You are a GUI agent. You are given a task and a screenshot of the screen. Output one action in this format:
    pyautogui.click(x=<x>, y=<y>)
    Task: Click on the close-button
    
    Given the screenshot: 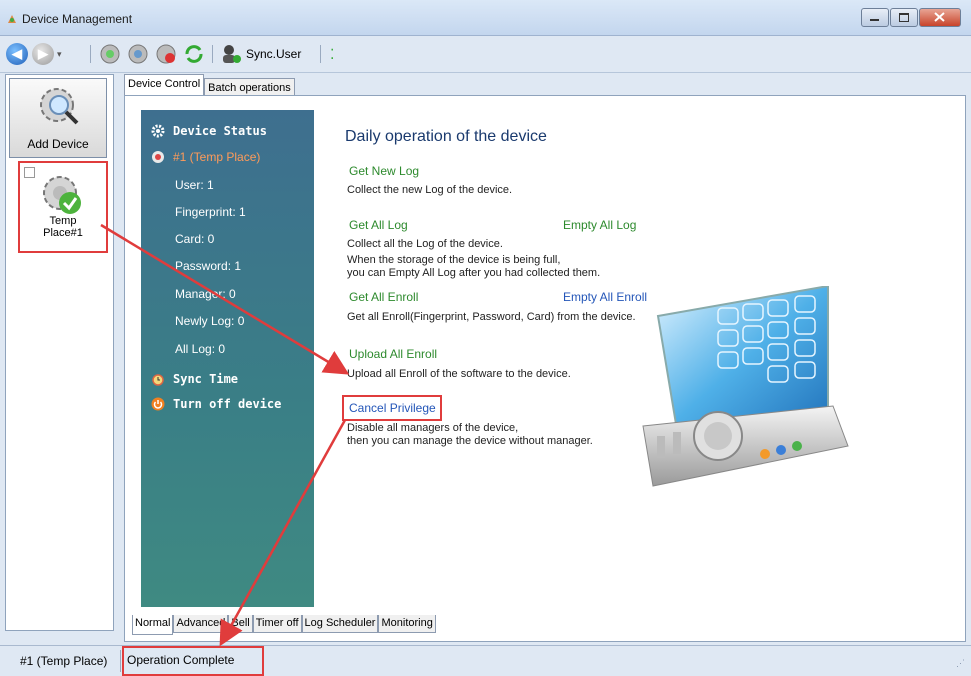 What is the action you would take?
    pyautogui.click(x=940, y=17)
    